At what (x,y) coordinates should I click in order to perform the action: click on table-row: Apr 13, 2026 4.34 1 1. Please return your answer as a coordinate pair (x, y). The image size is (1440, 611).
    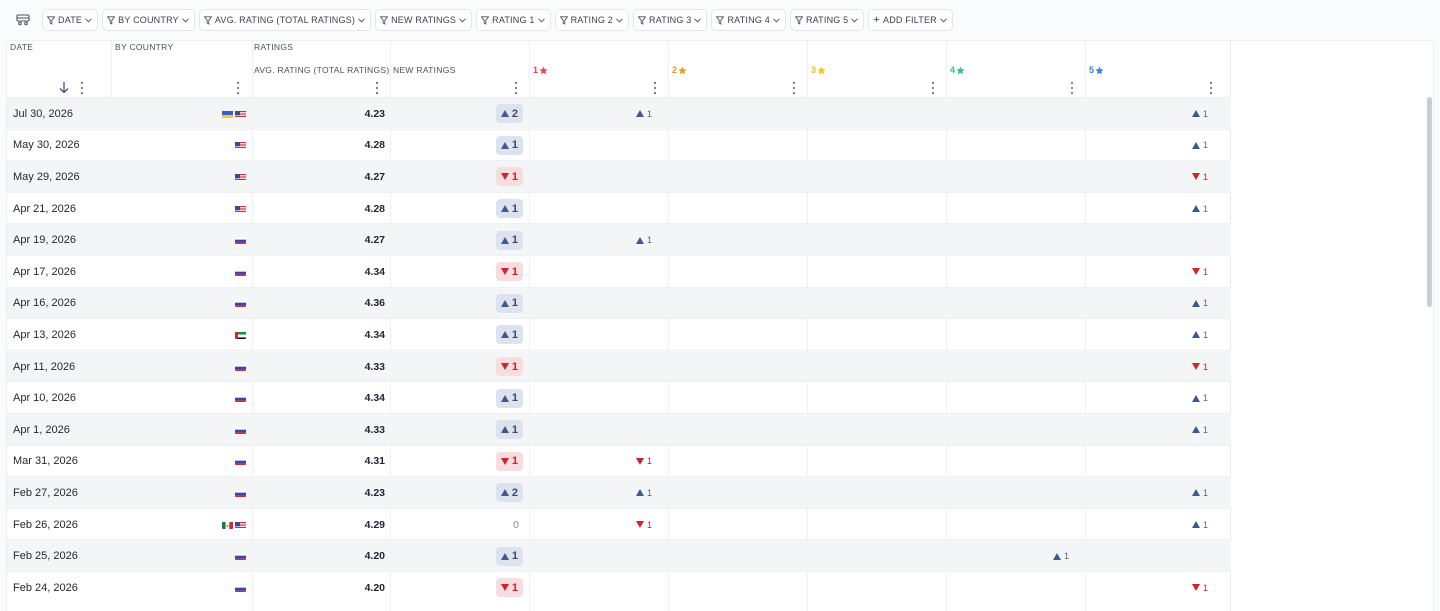
    Looking at the image, I should click on (619, 334).